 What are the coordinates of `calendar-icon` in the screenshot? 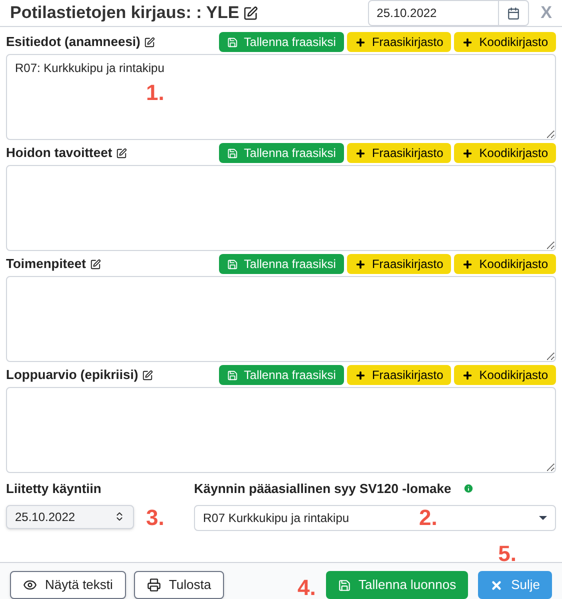 It's located at (513, 13).